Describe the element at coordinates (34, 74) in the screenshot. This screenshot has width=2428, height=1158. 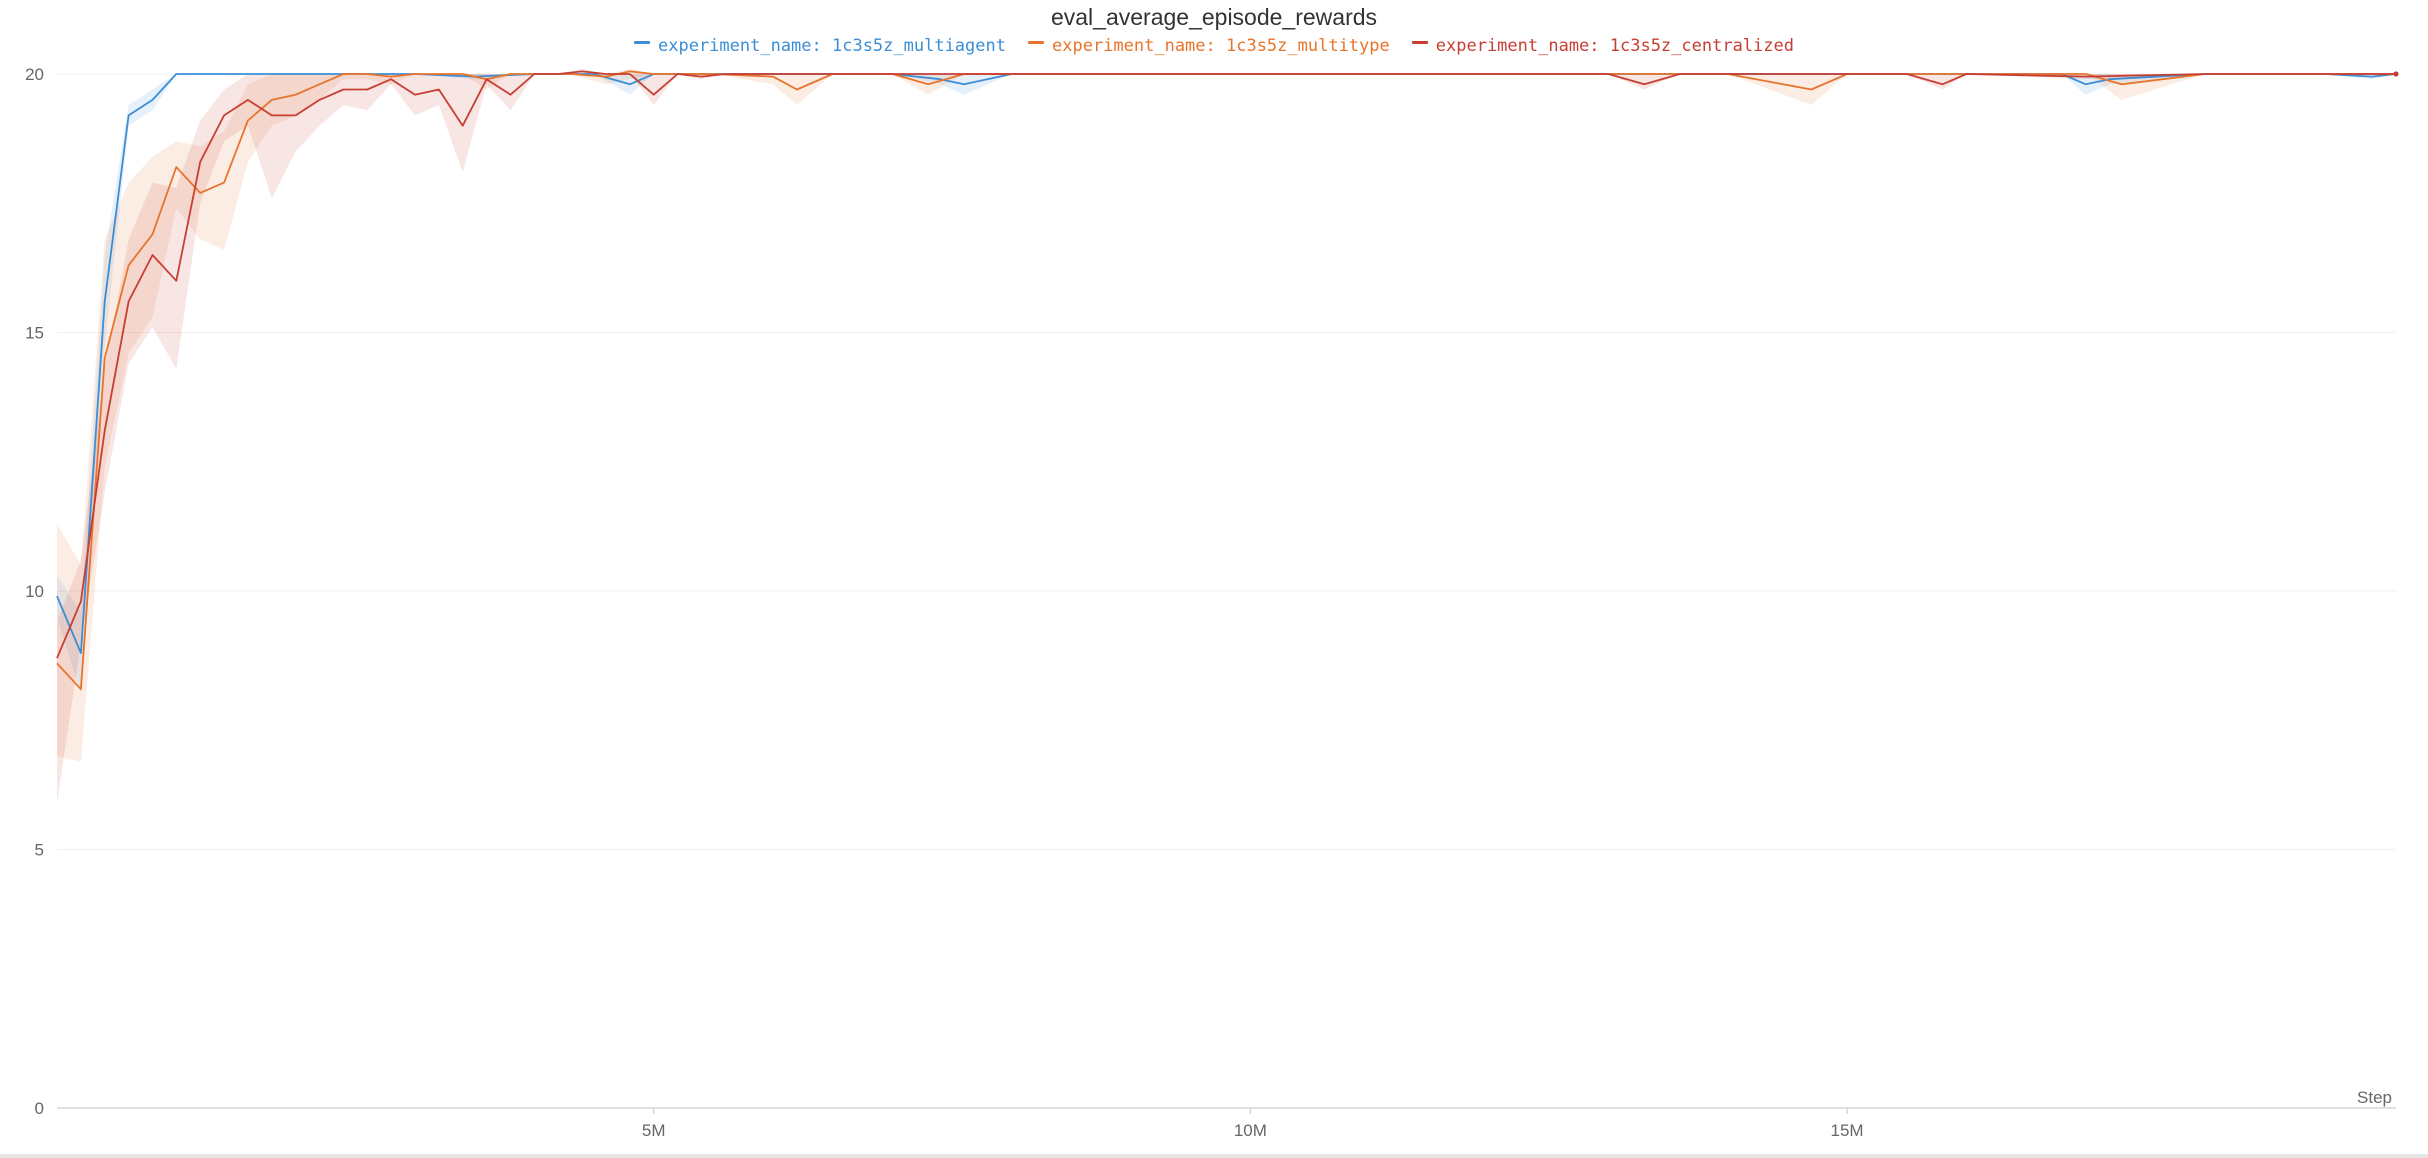
I see `y-tick-label: 20` at that location.